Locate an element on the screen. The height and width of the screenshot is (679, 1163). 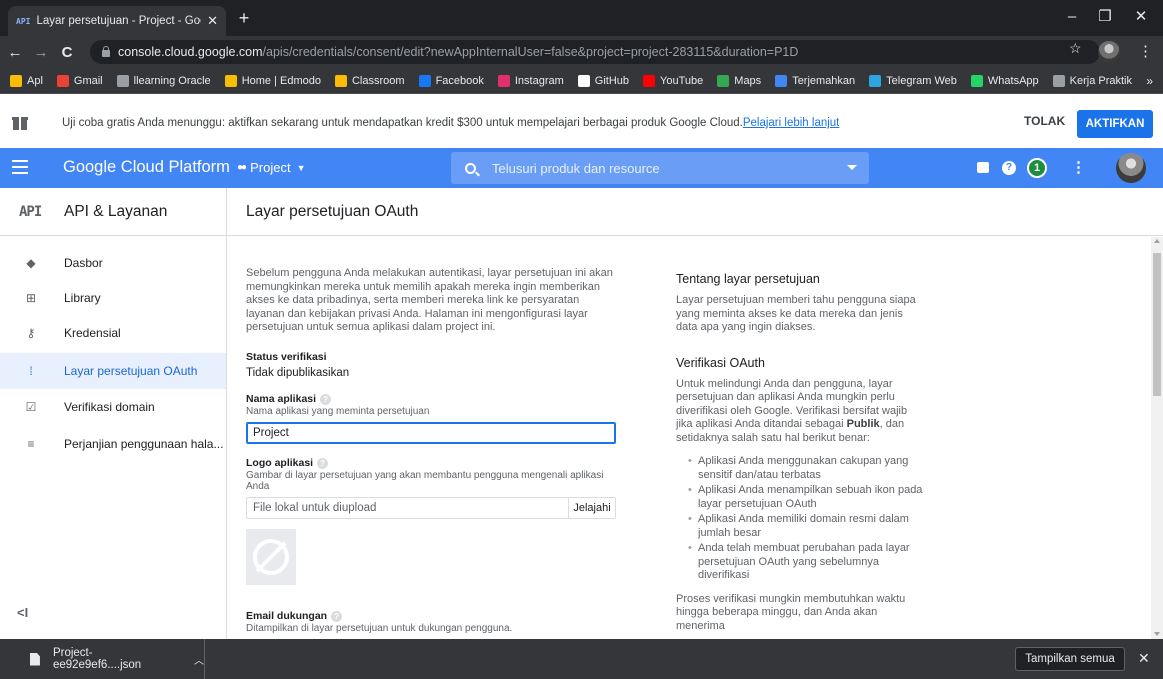
more-options-icon: ⋮ is located at coordinates (1078, 167).